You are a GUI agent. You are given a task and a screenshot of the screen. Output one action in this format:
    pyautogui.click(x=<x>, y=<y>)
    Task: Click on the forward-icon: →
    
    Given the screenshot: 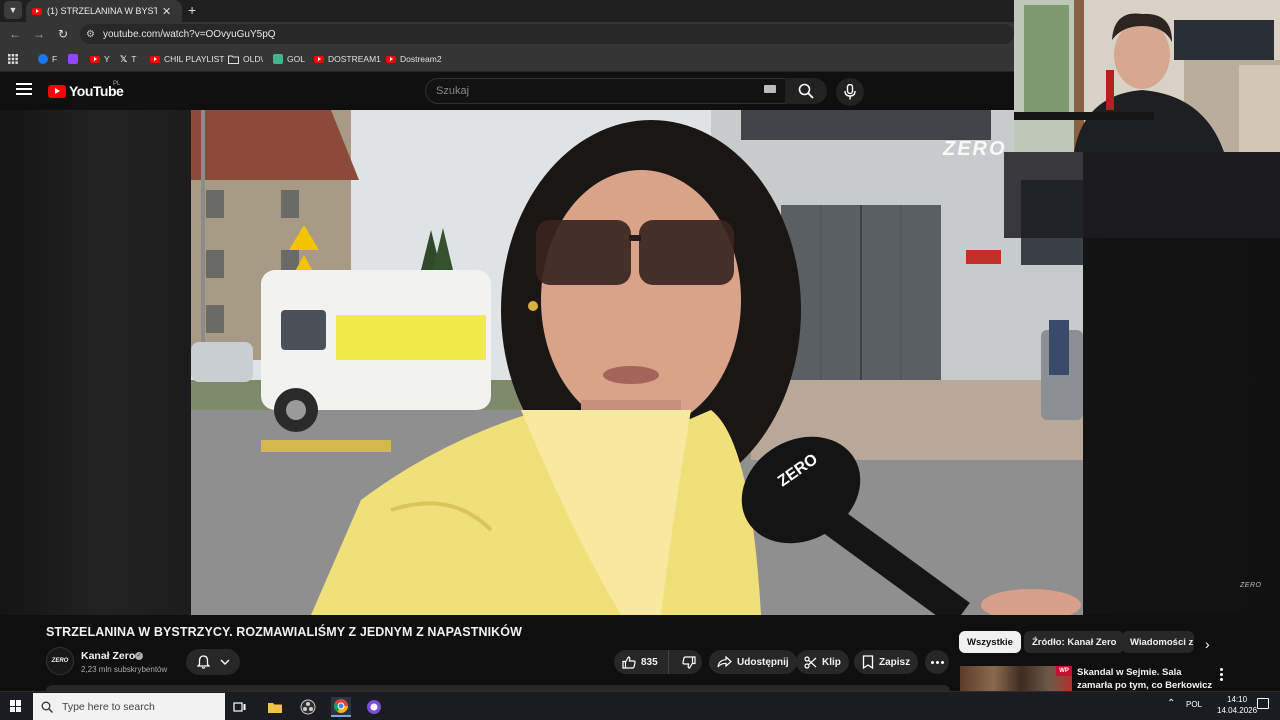 What is the action you would take?
    pyautogui.click(x=39, y=34)
    